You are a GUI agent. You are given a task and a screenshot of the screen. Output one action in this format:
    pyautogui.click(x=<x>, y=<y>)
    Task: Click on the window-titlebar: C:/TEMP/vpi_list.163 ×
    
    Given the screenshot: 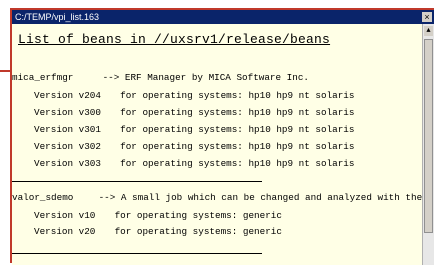 What is the action you would take?
    pyautogui.click(x=223, y=17)
    